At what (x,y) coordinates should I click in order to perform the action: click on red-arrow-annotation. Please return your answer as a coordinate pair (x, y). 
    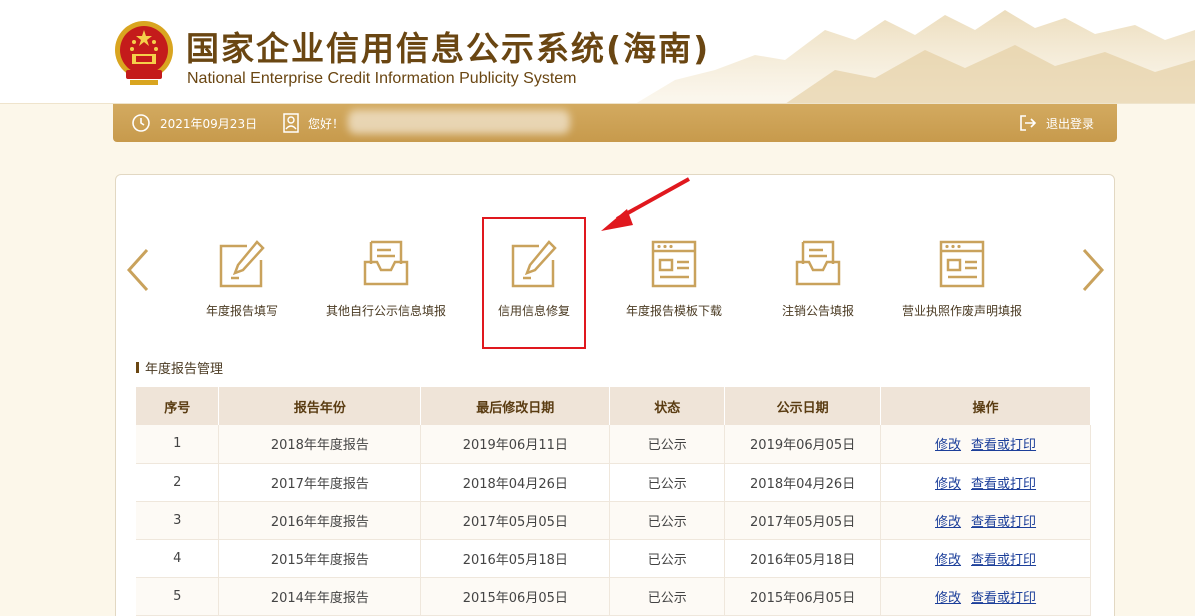
    Looking at the image, I should click on (645, 204).